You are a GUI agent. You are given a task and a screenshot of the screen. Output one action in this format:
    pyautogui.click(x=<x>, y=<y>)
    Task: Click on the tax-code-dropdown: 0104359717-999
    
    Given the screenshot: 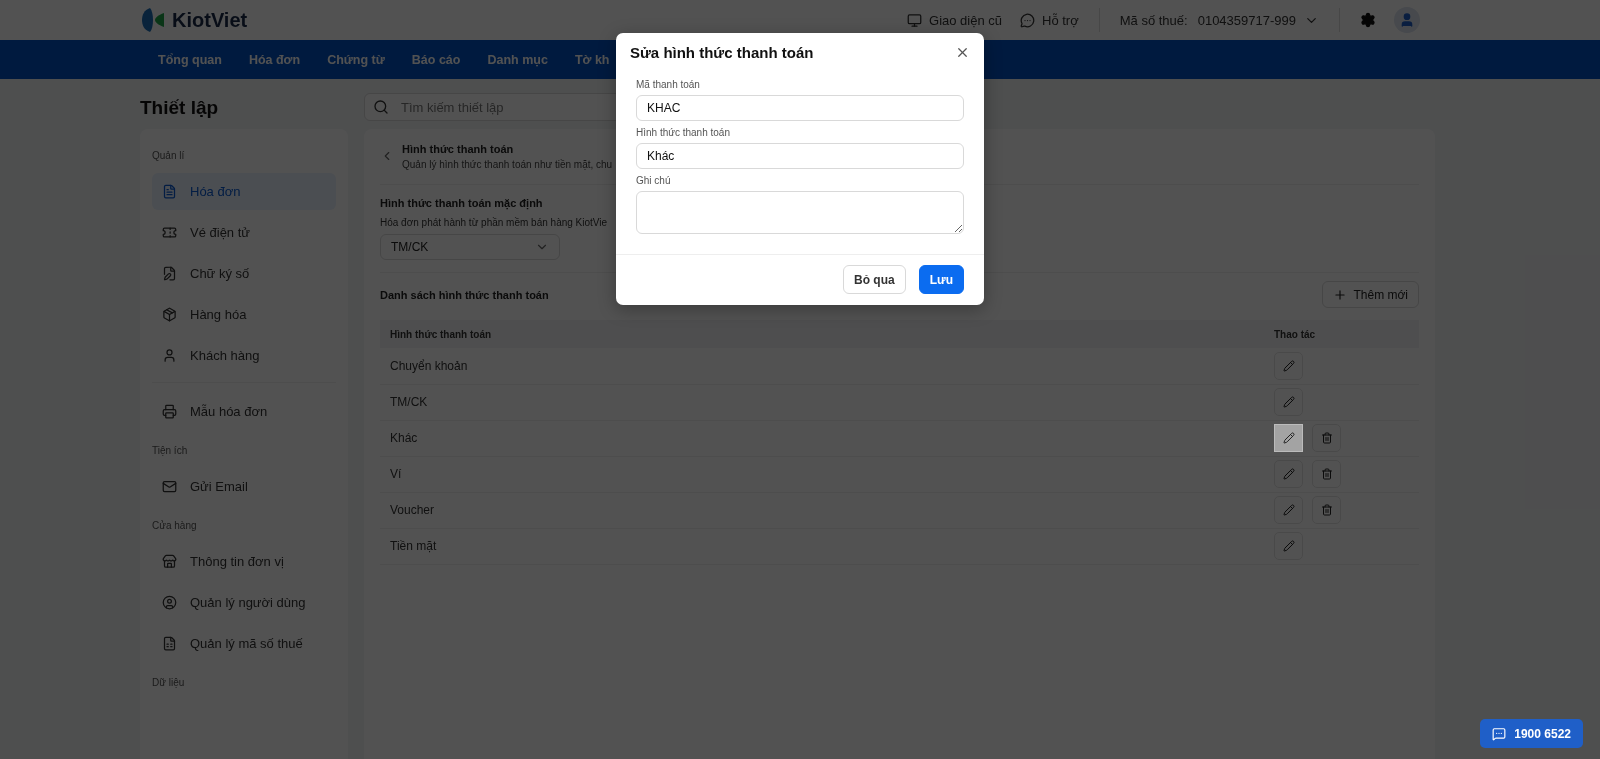 What is the action you would take?
    pyautogui.click(x=1258, y=20)
    